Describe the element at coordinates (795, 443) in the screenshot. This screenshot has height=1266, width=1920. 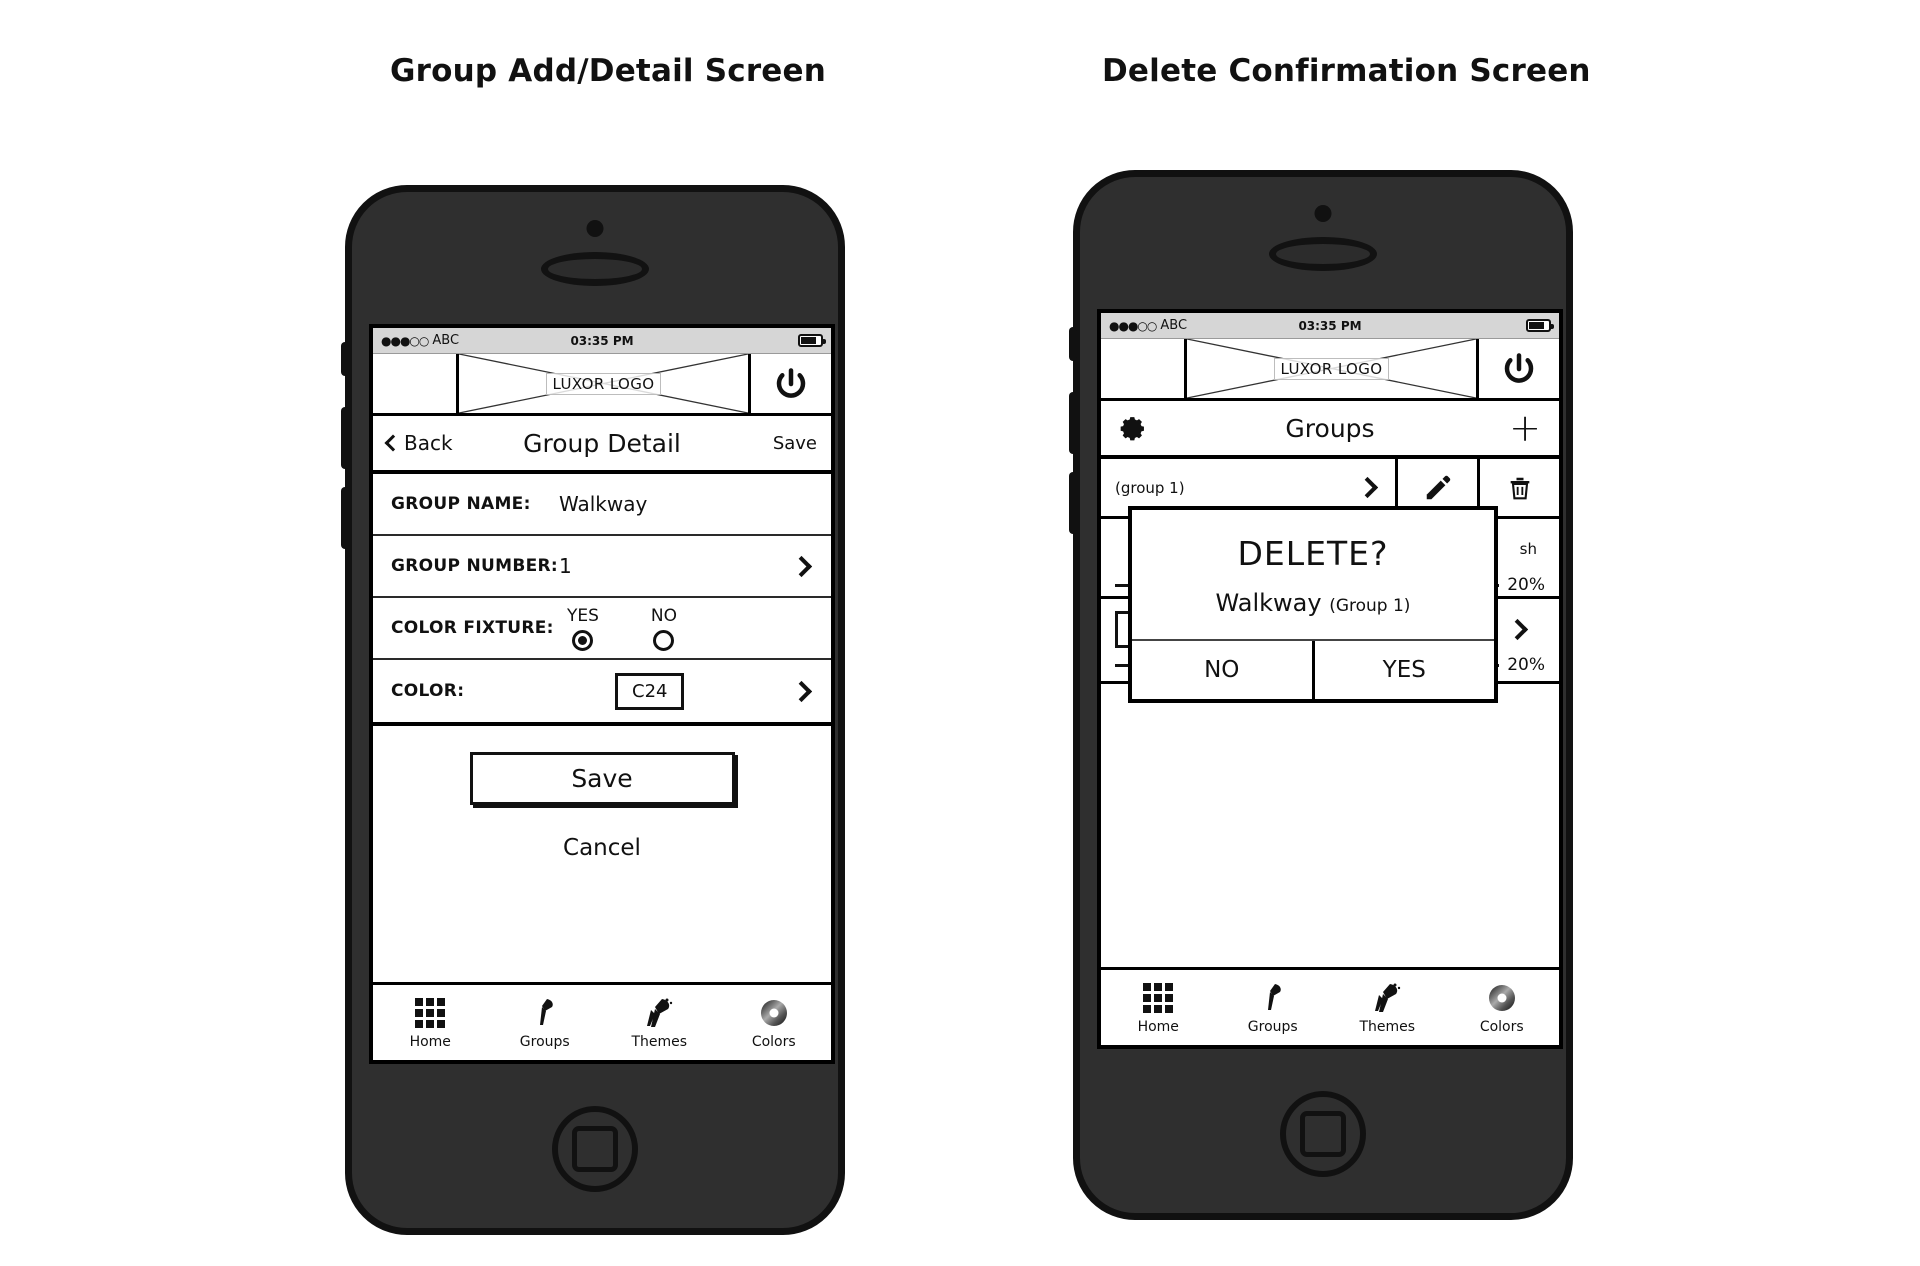
I see `nav-save-button: Save` at that location.